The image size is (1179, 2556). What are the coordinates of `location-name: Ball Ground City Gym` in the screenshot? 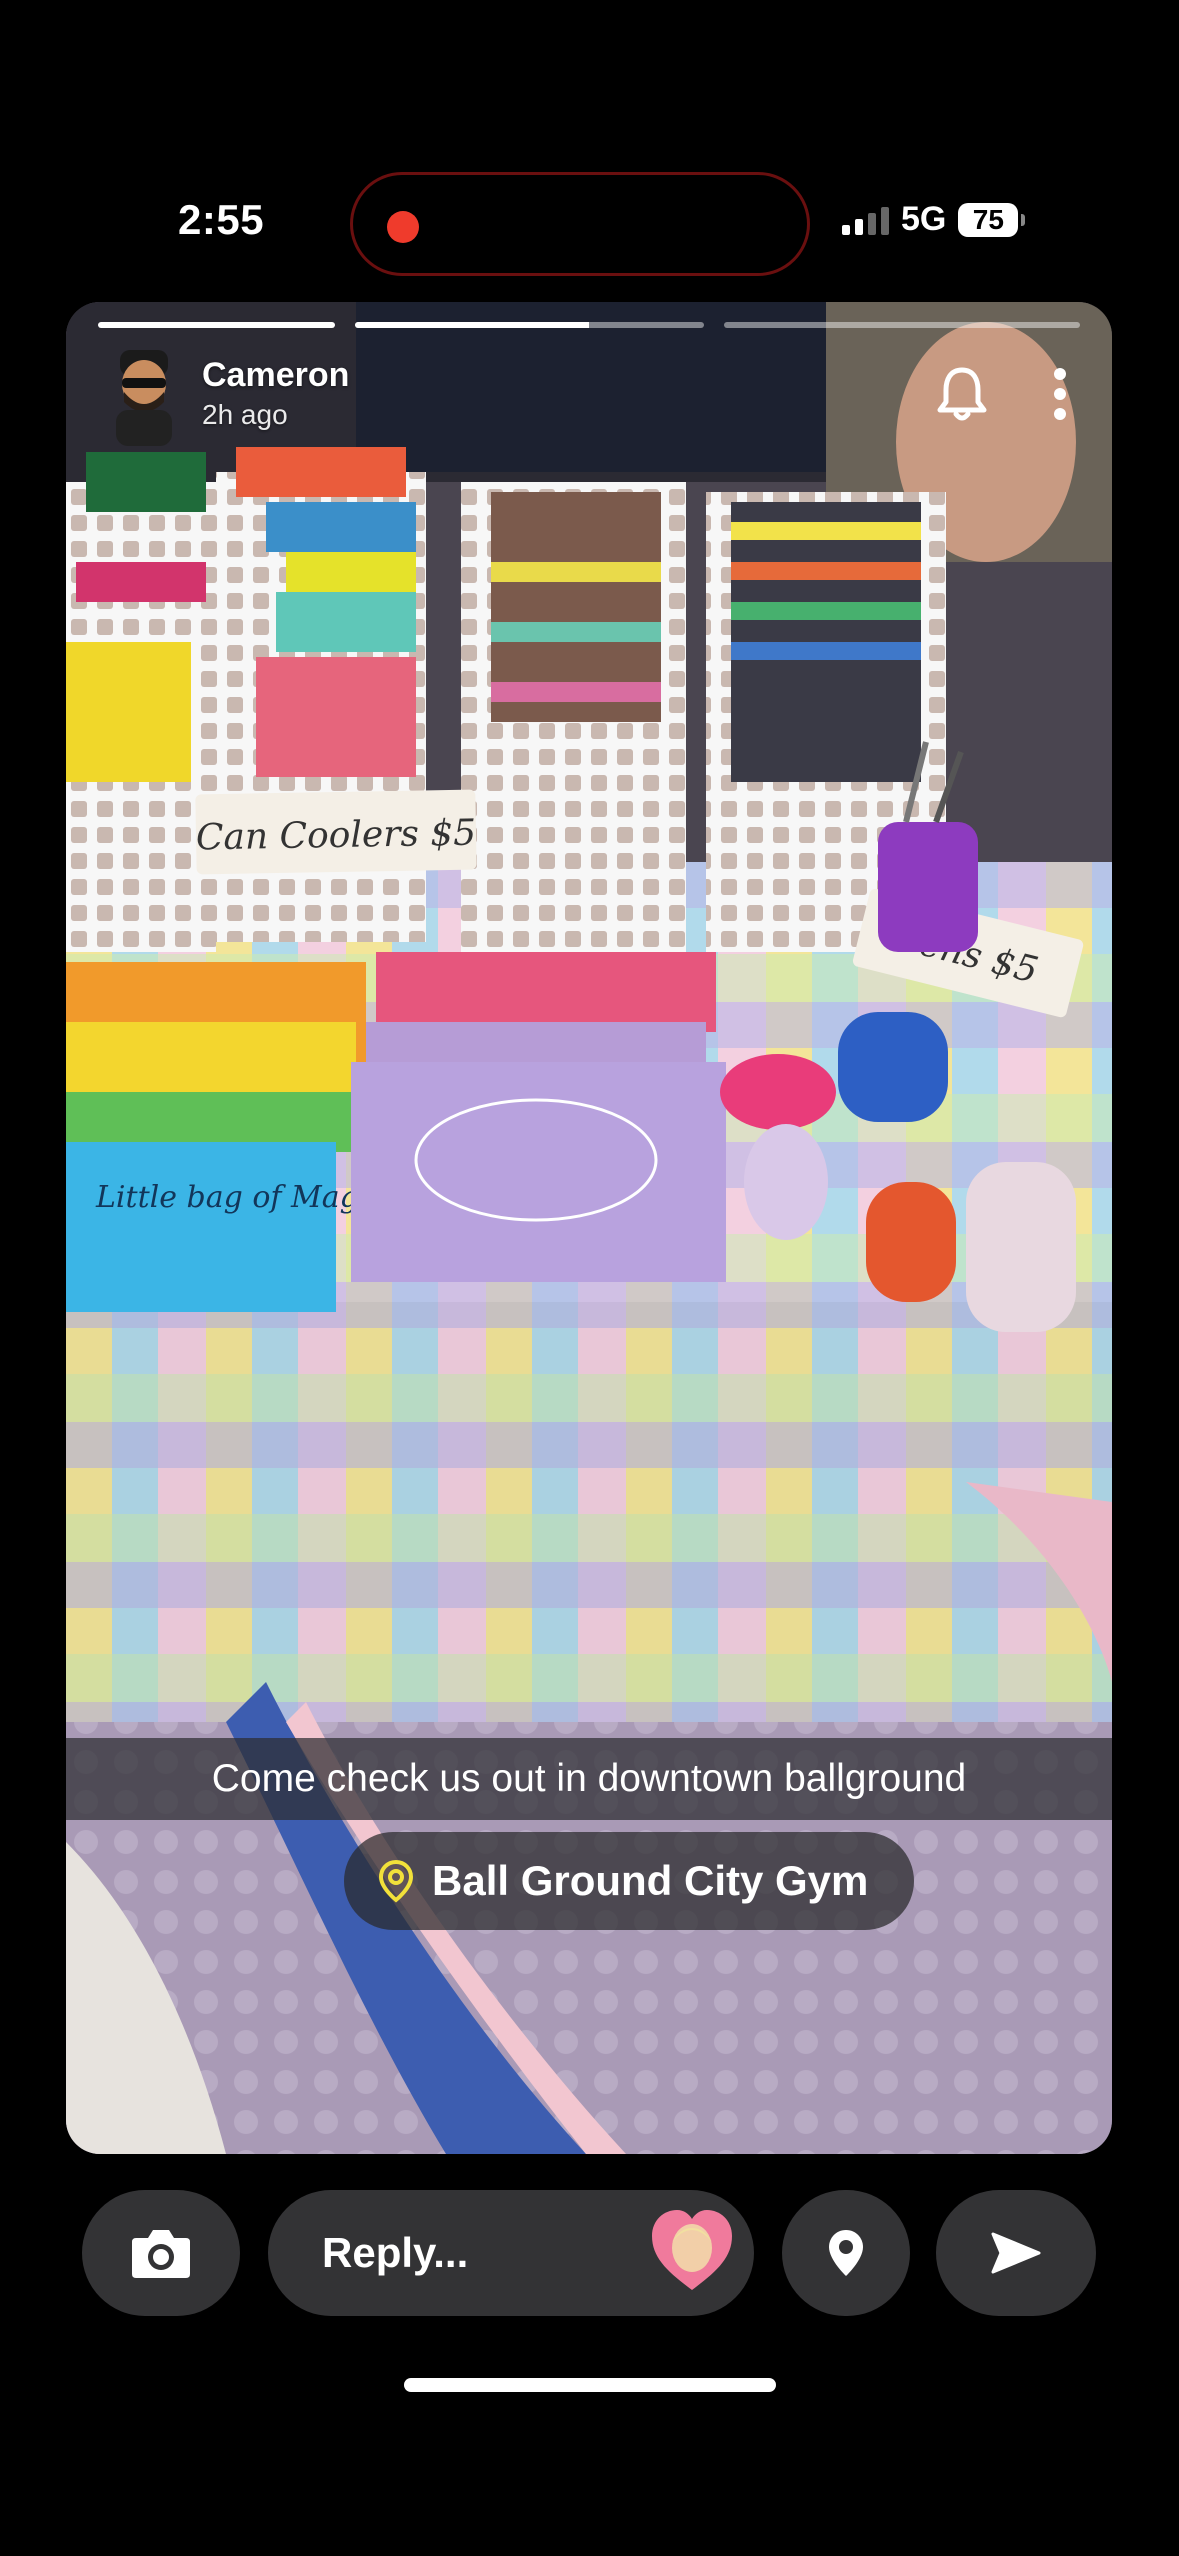 It's located at (650, 1880).